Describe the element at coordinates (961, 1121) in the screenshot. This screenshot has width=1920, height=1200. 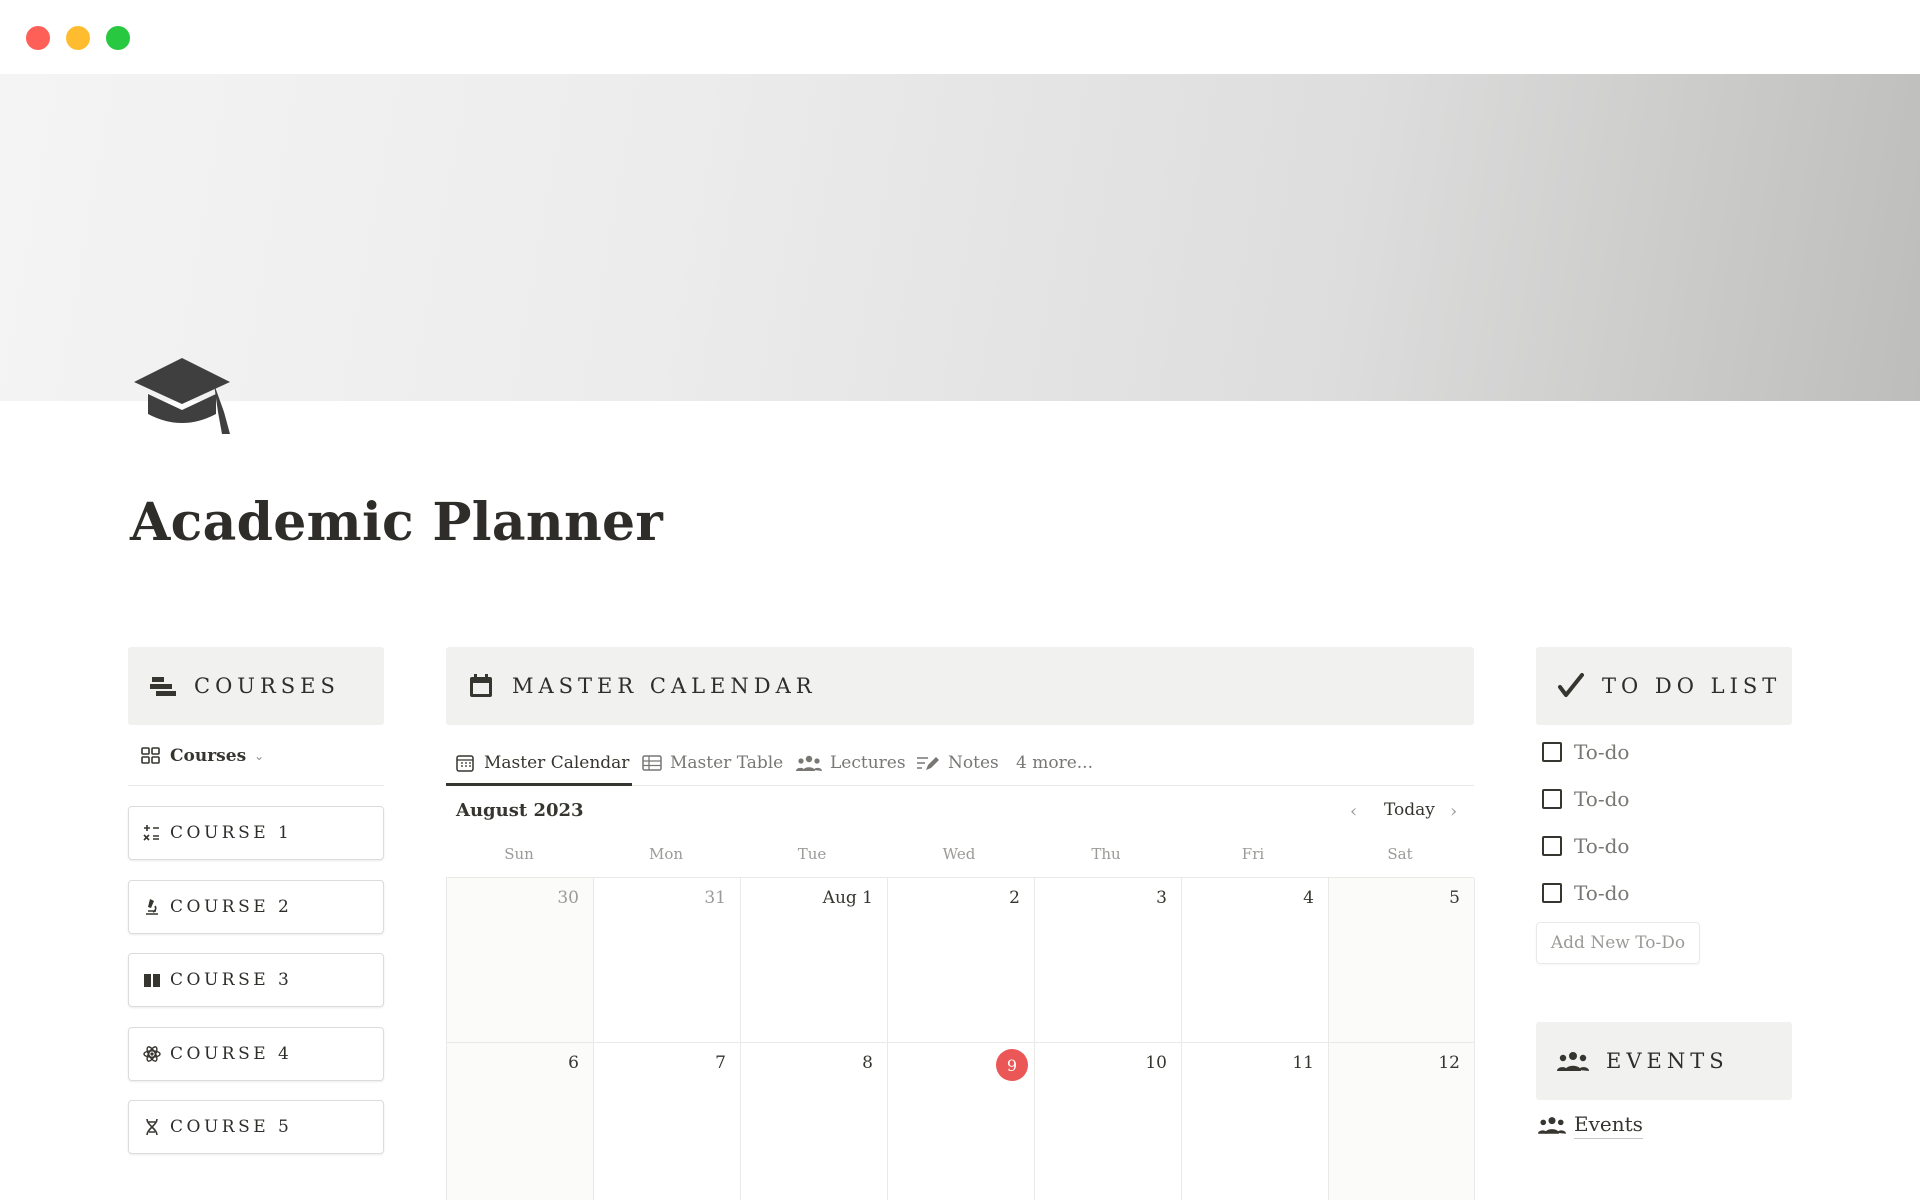
I see `calendar-day-cell: 9` at that location.